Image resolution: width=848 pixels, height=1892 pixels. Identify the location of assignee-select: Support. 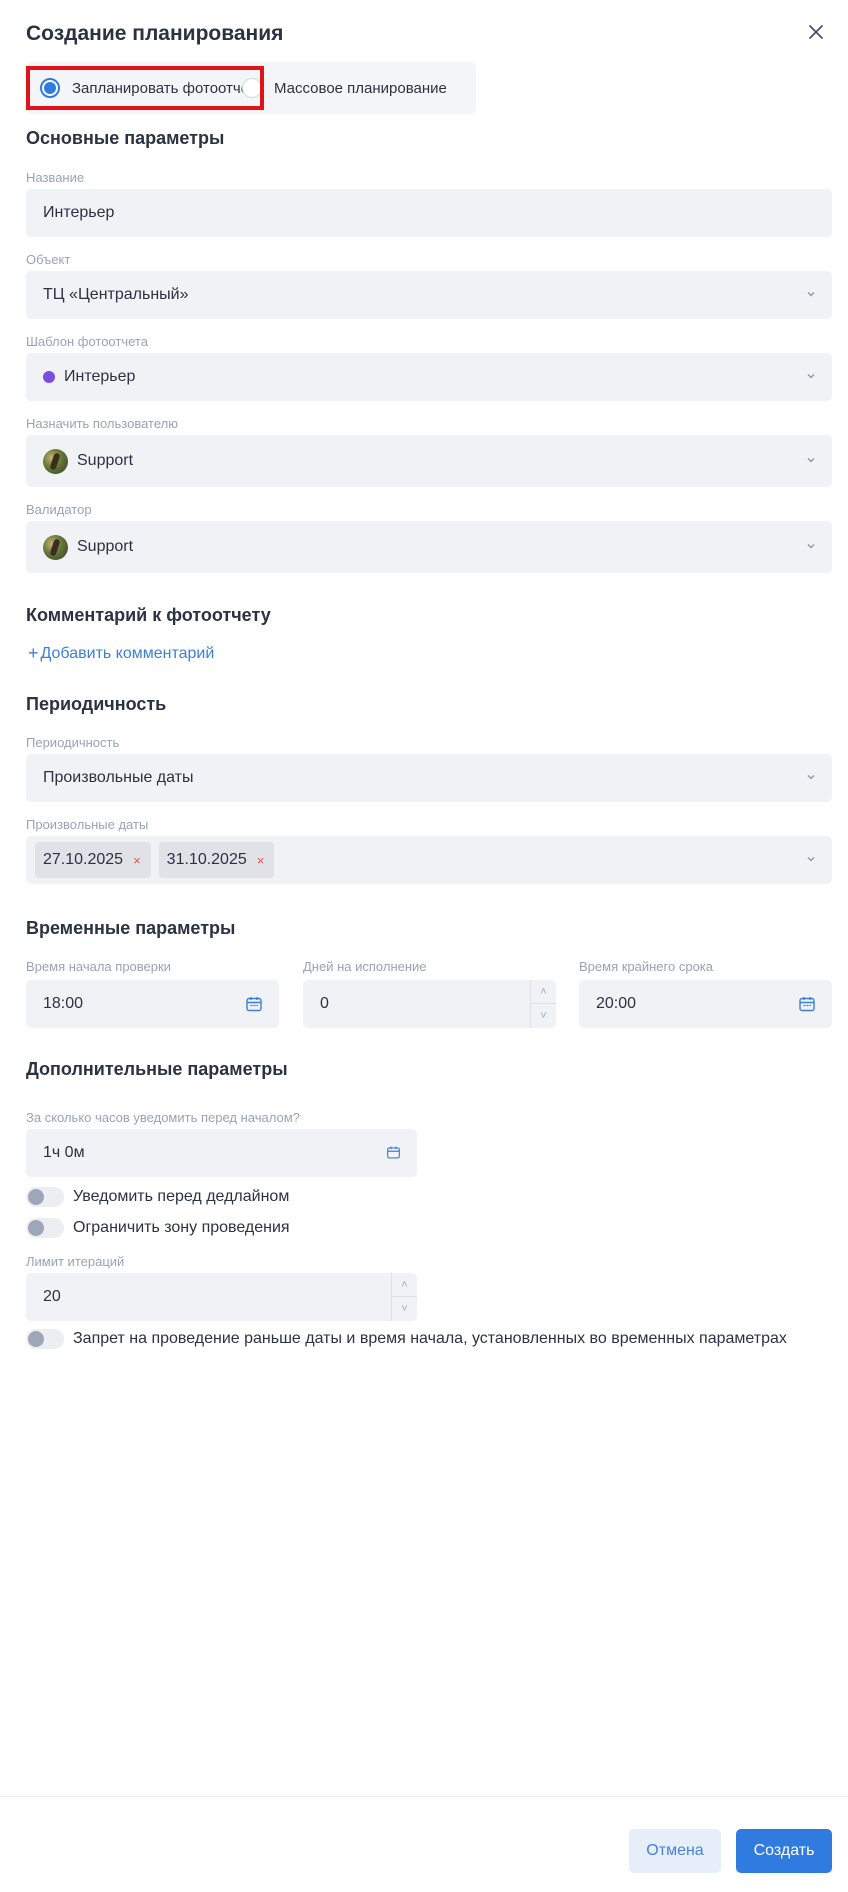
(429, 461).